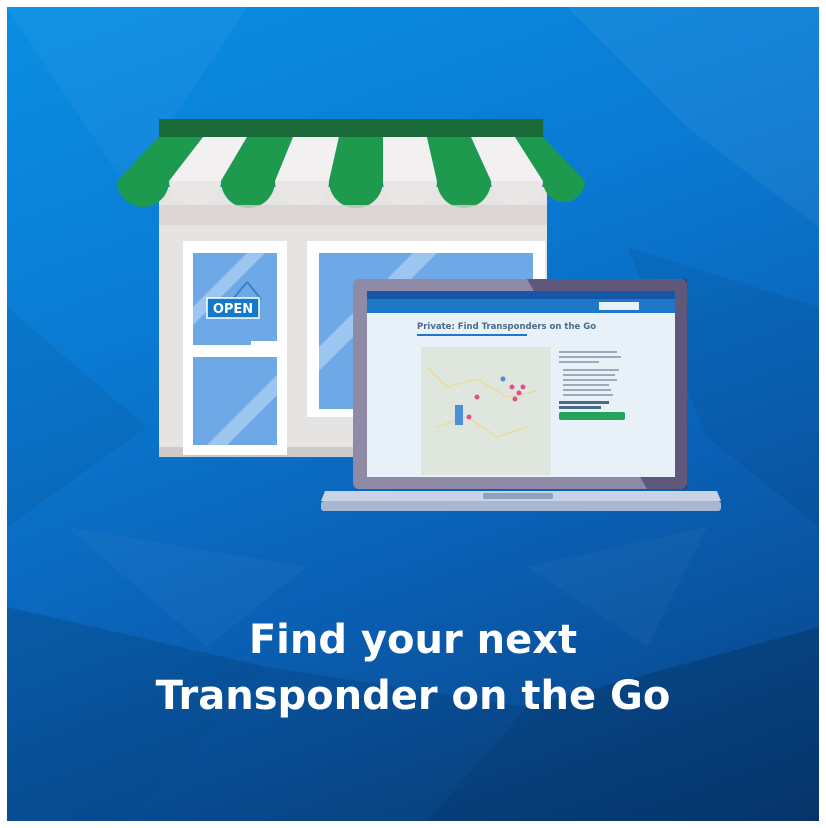  I want to click on screen-map, so click(486, 411).